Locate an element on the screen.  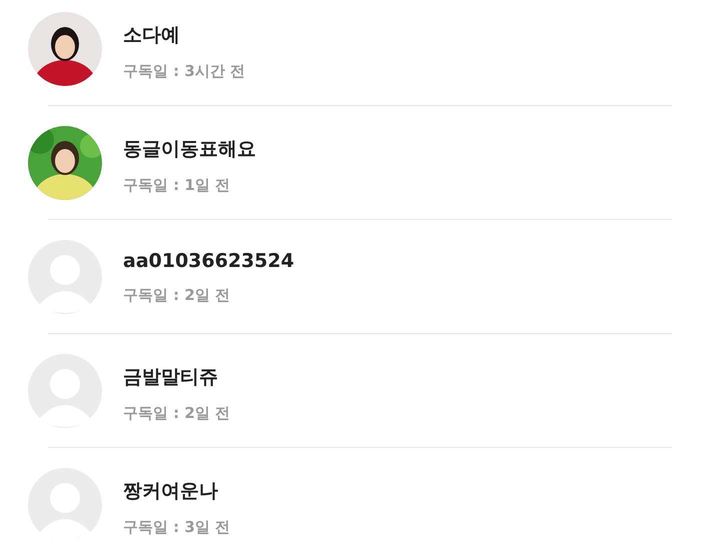
subscriber-name: 소다예 is located at coordinates (152, 35).